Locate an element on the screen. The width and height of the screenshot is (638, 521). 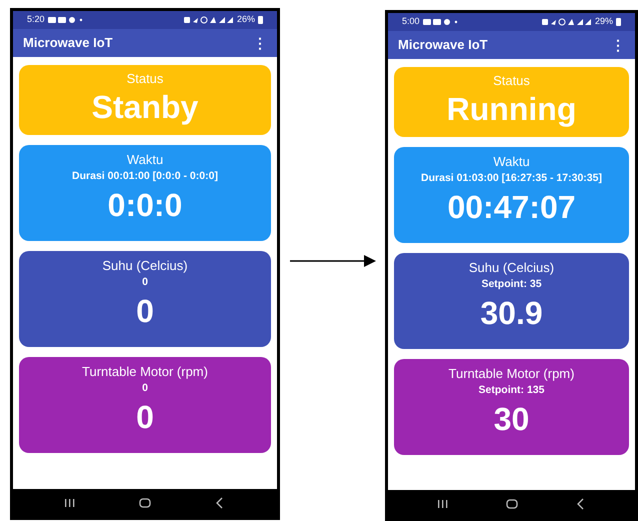
card-detail: Durasi 00:01:00 [0:0:0 - 0:0:0] is located at coordinates (145, 176).